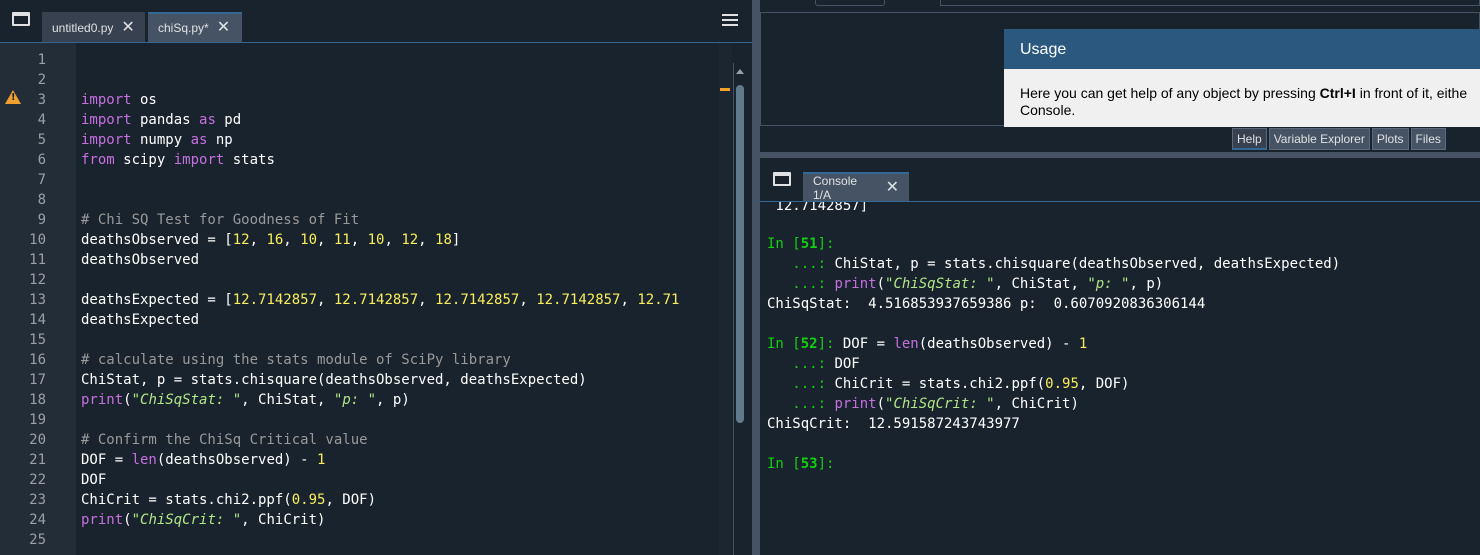 The width and height of the screenshot is (1480, 555). I want to click on code-line: ChiCrit = stats.chi2.ppf(0.95, DOF), so click(228, 500).